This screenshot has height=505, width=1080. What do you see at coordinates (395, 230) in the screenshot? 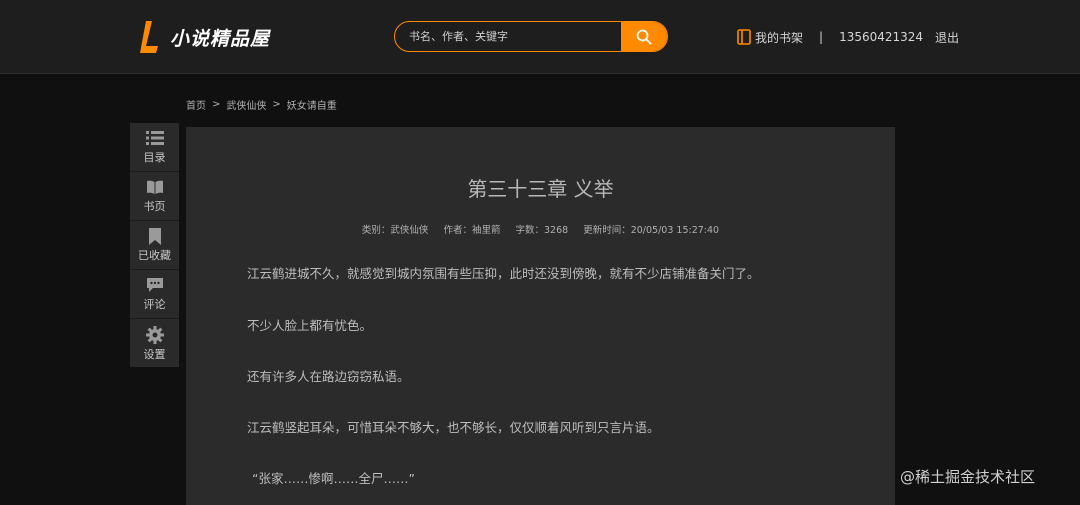
I see `meta-category: 类别：武侠仙侠` at bounding box center [395, 230].